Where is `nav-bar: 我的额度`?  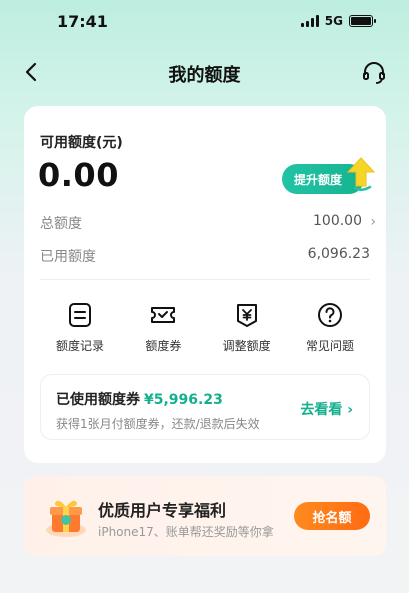
nav-bar: 我的额度 is located at coordinates (204, 72).